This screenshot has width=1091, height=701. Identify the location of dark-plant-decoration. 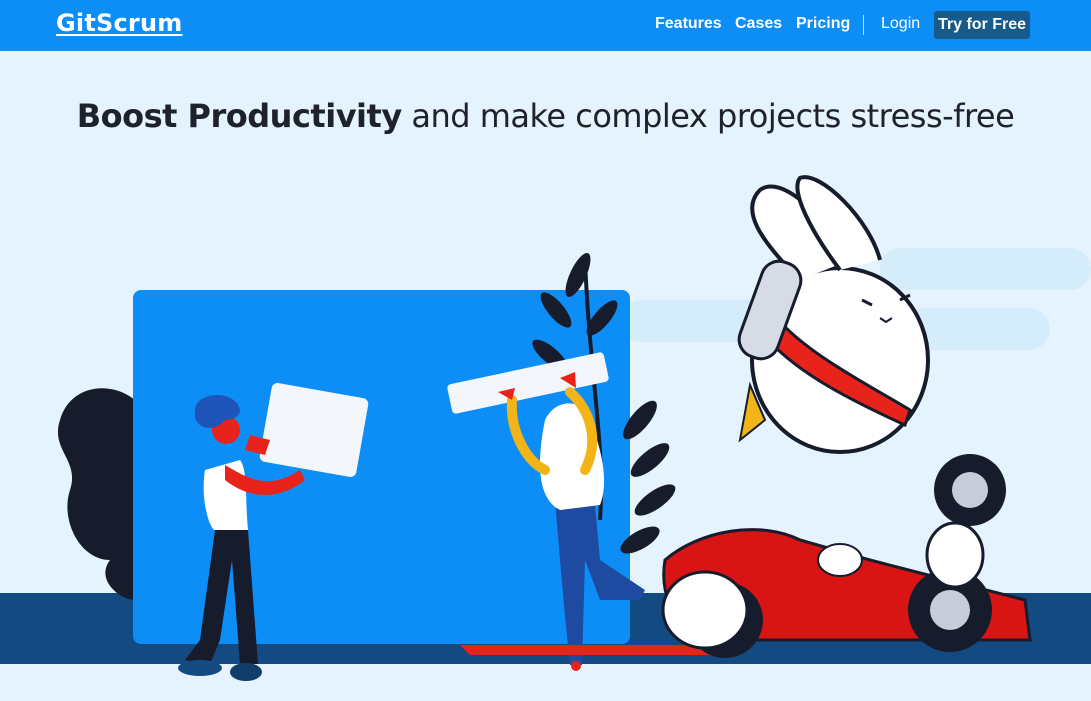
(96, 494).